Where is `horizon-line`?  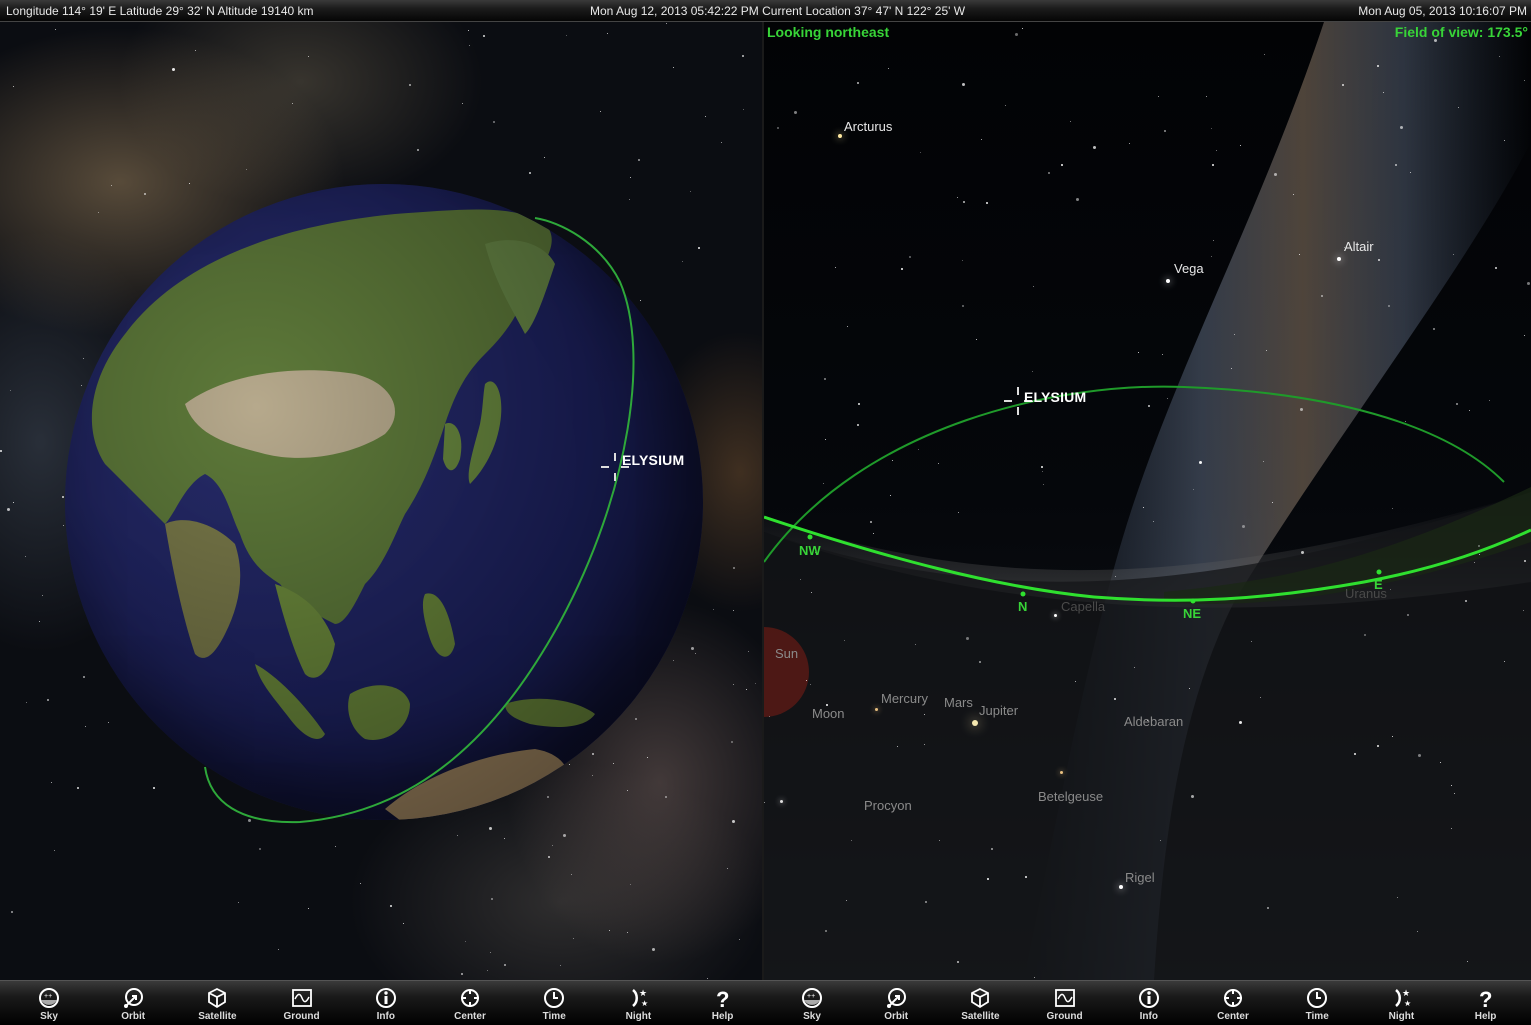
horizon-line is located at coordinates (1147, 558).